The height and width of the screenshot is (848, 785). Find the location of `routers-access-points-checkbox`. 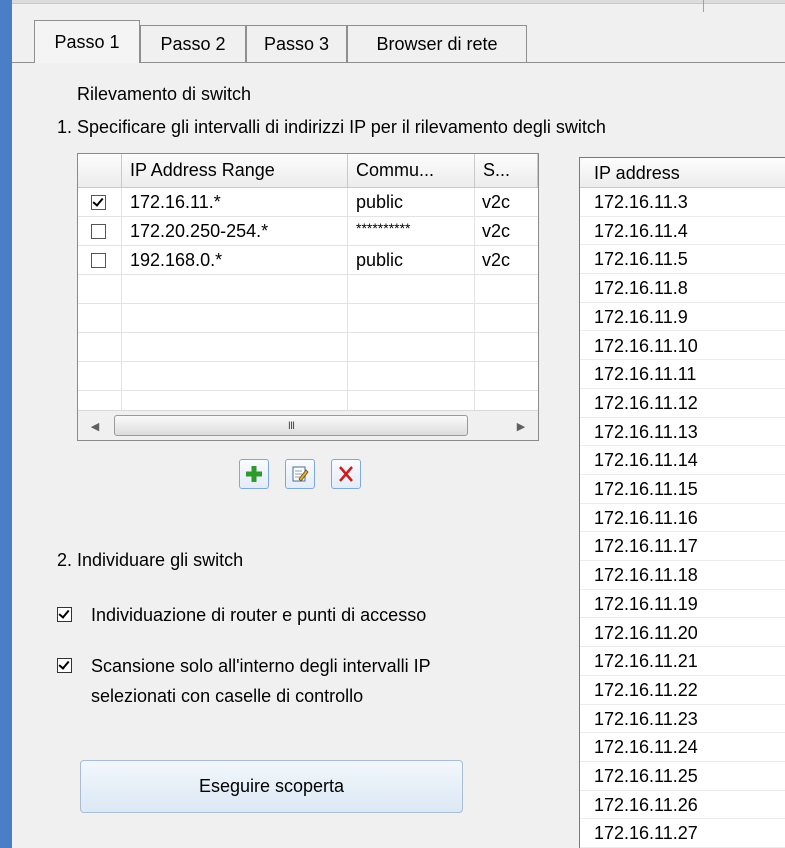

routers-access-points-checkbox is located at coordinates (64, 614).